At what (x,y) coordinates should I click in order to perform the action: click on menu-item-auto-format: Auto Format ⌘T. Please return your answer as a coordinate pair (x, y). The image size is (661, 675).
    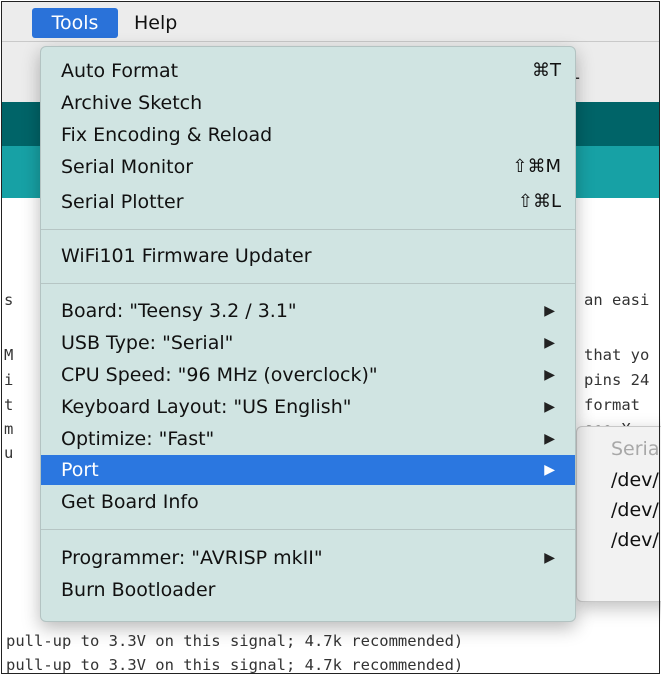
    Looking at the image, I should click on (308, 71).